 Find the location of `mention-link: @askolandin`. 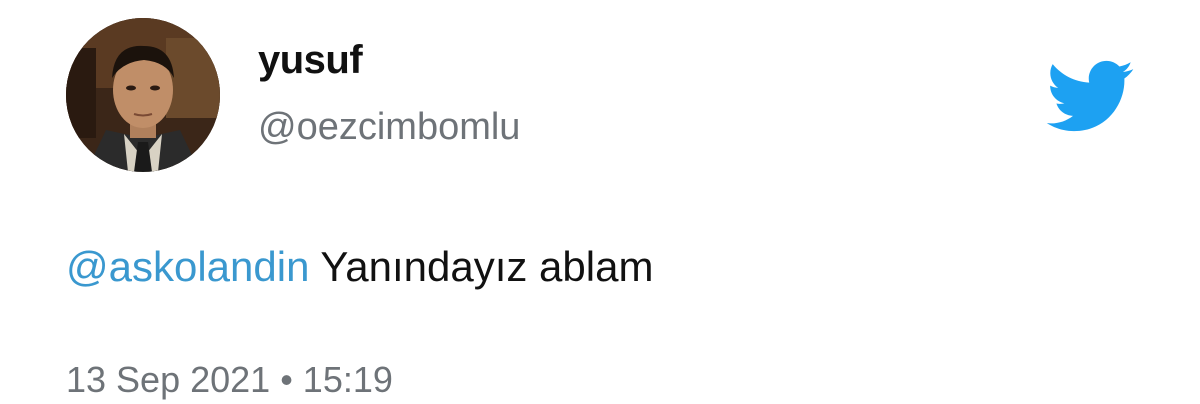

mention-link: @askolandin is located at coordinates (187, 266).